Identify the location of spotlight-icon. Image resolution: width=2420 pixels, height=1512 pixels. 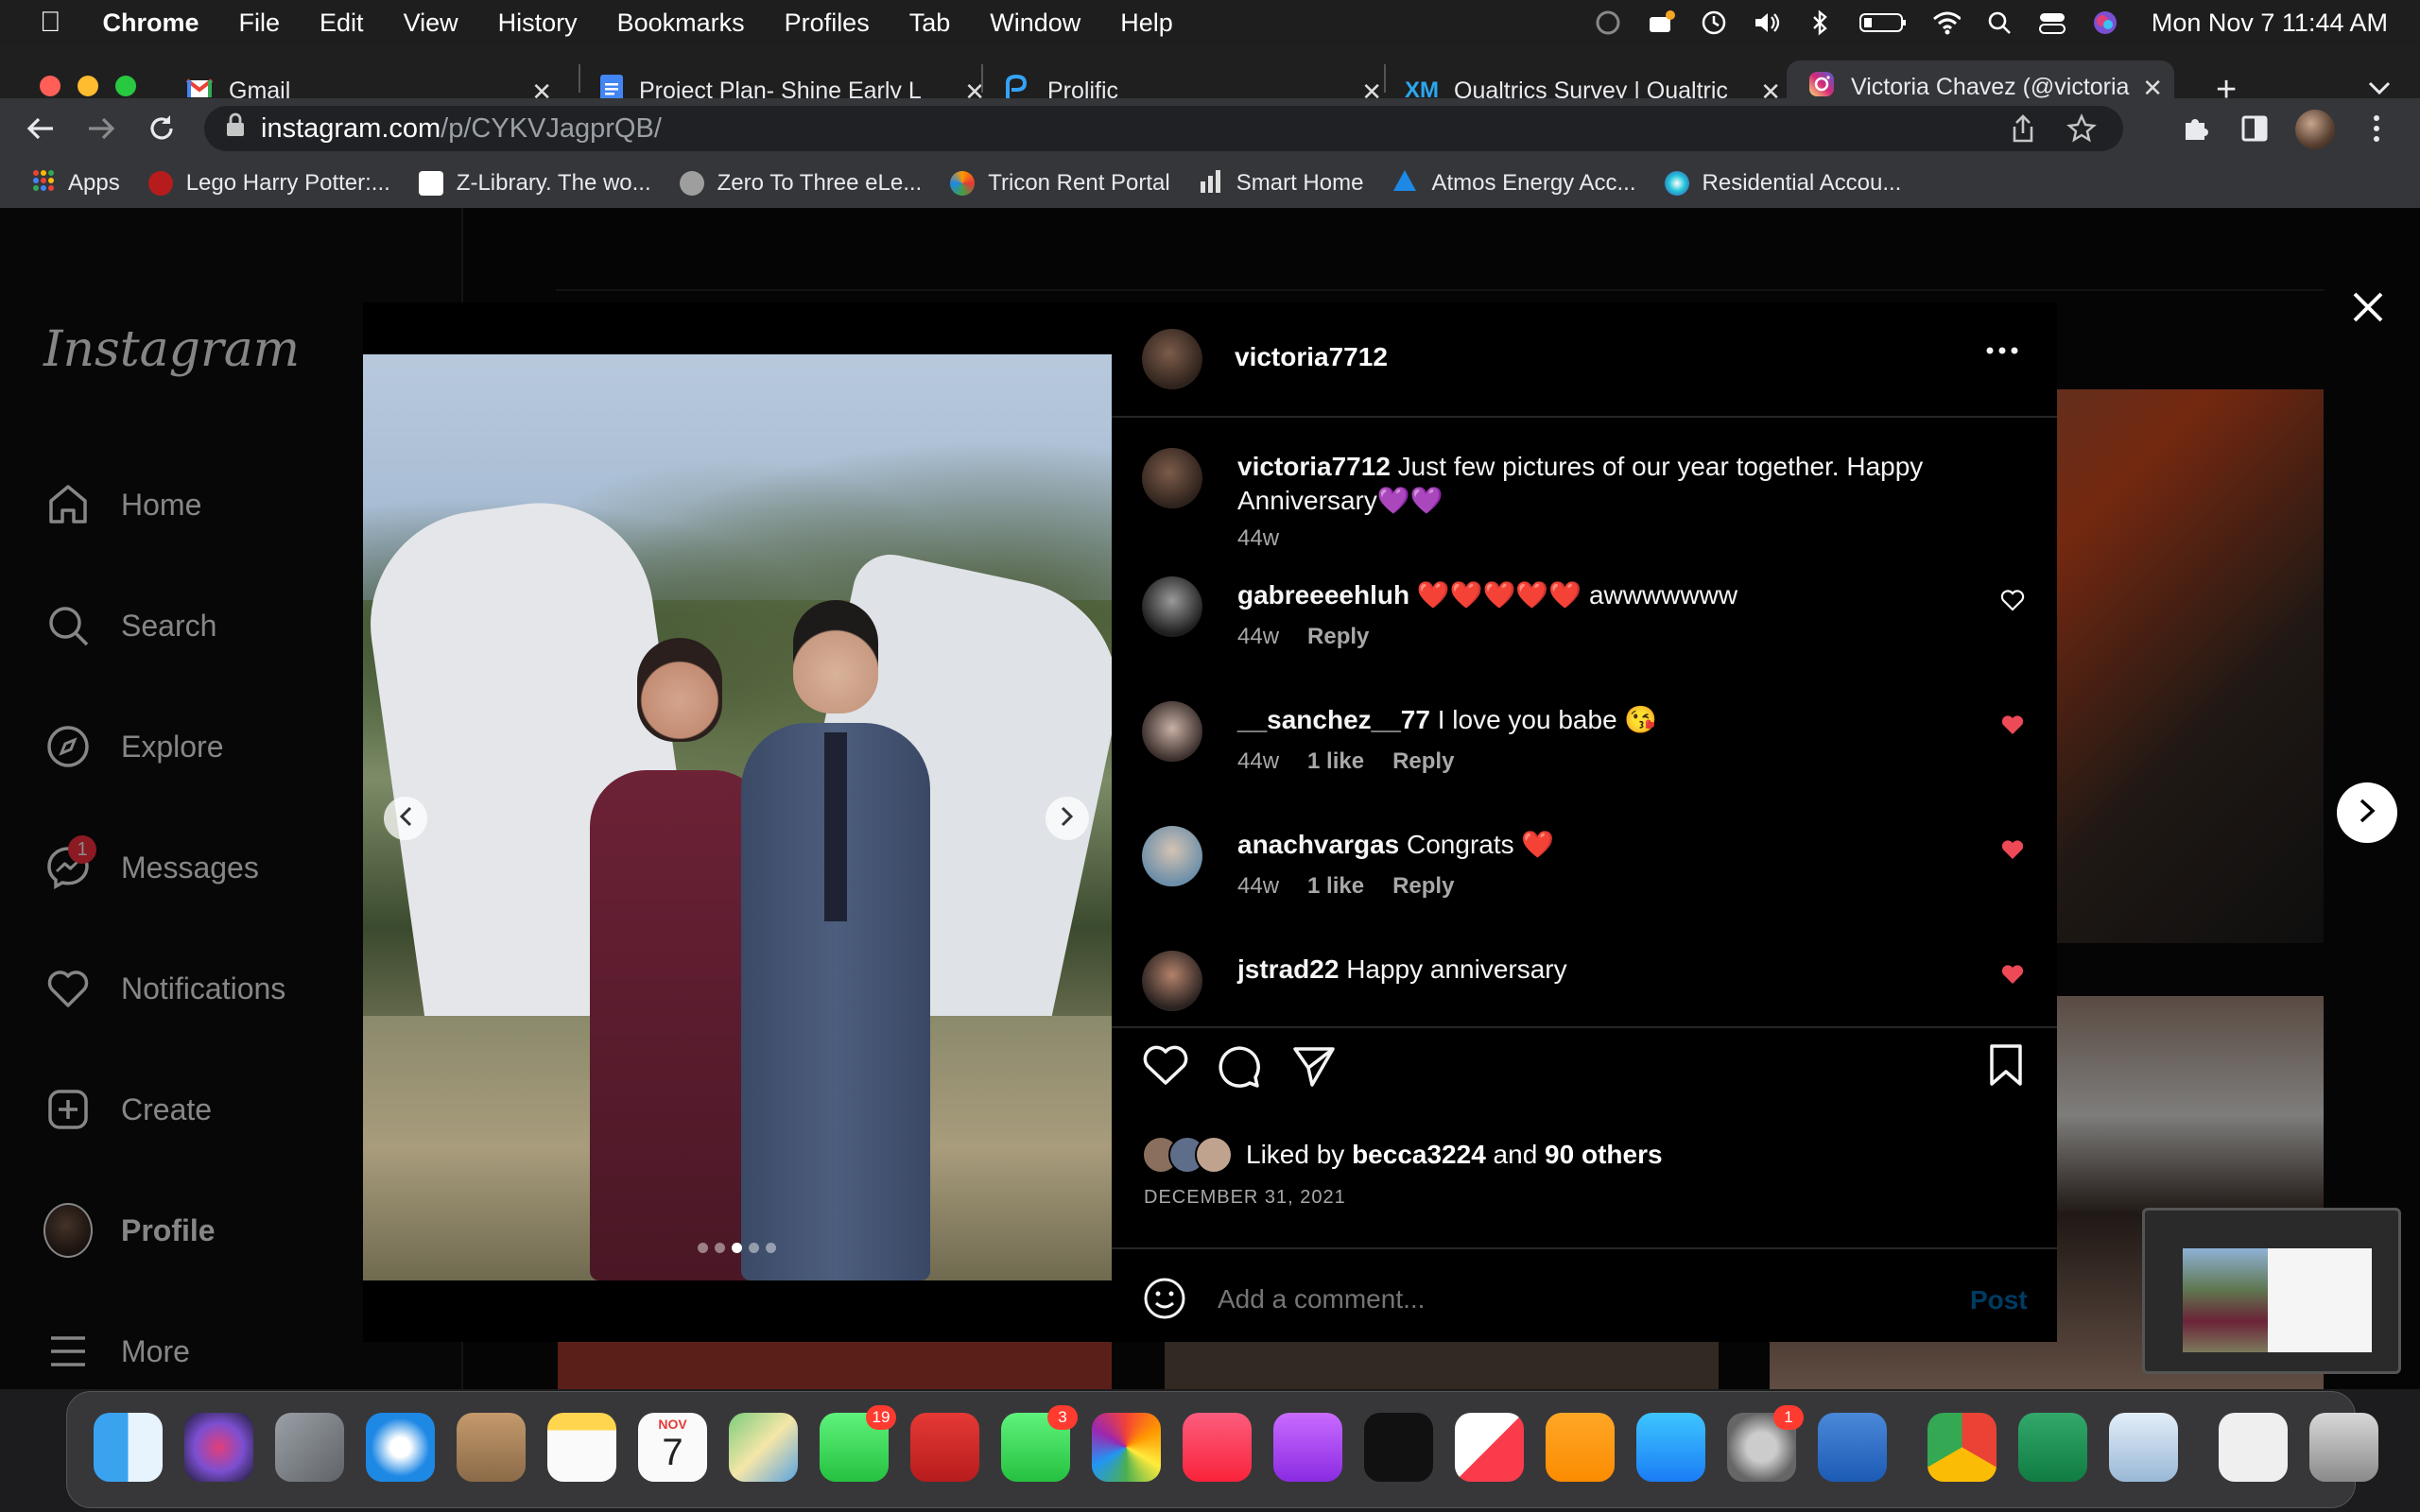
(2000, 23).